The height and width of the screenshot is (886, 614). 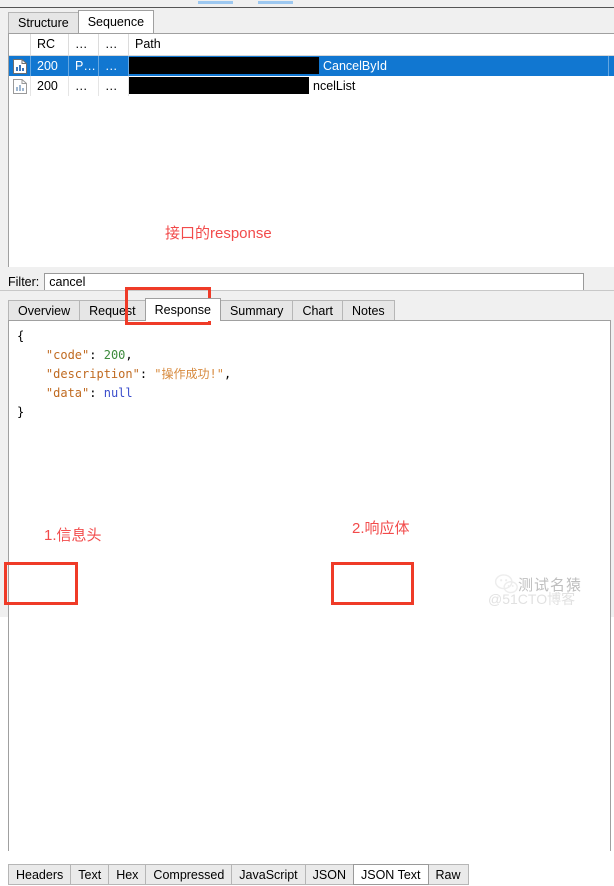 I want to click on json-value-code: 200, so click(x=114, y=355).